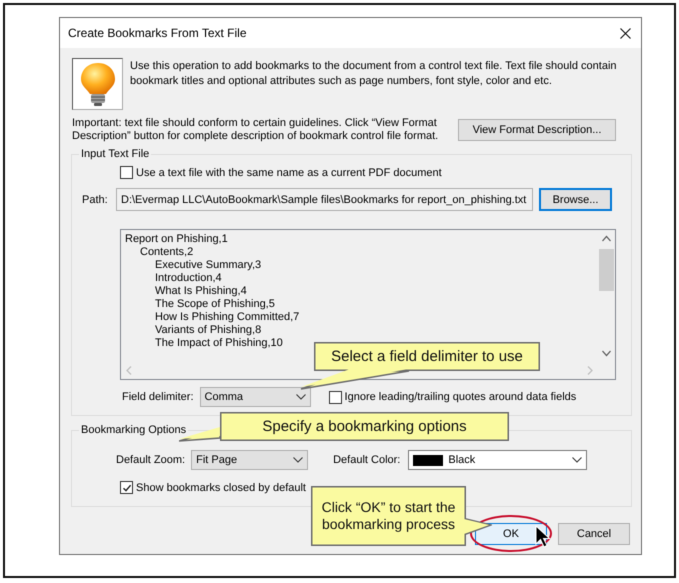  I want to click on list-line: How Is Phishing Committed,7, so click(227, 317).